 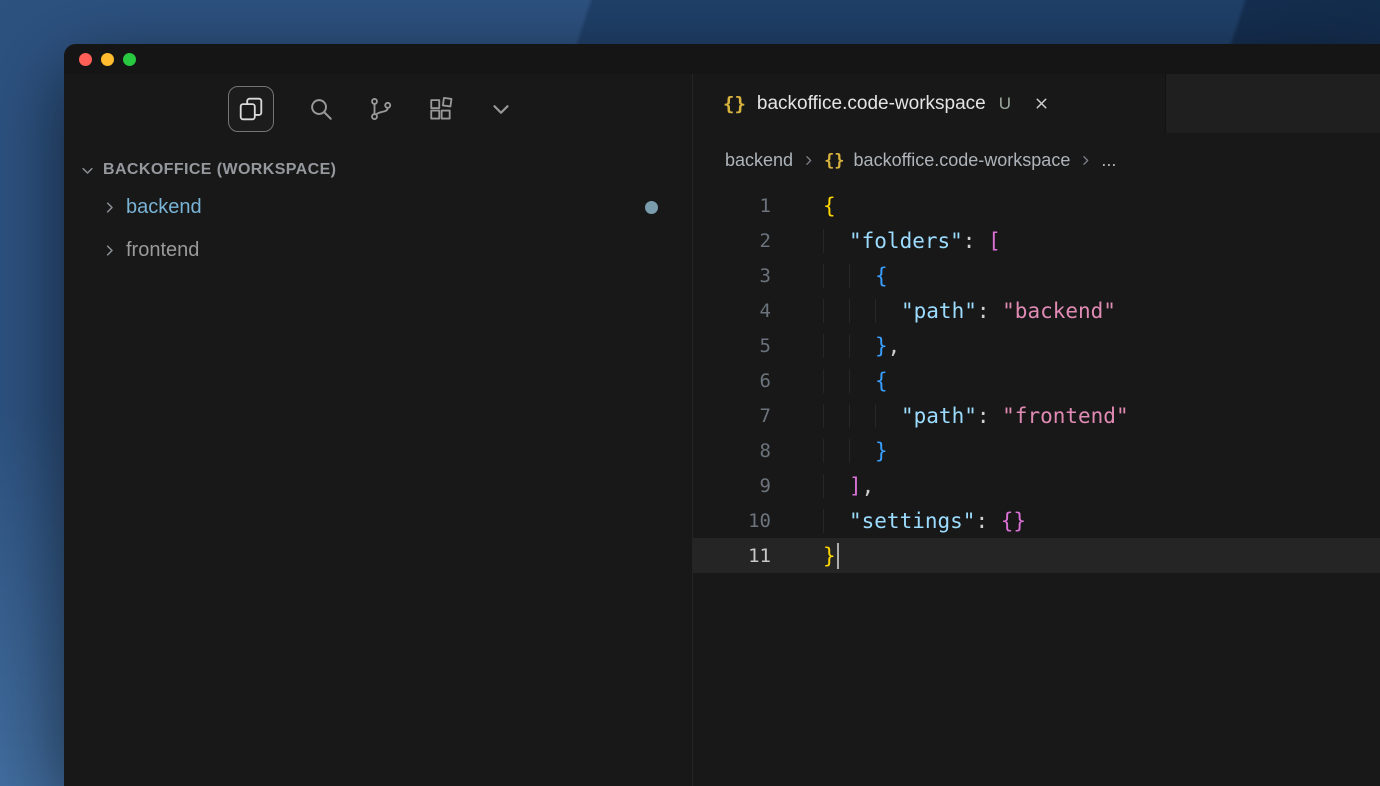 I want to click on file-tree: backend frontend, so click(x=378, y=229).